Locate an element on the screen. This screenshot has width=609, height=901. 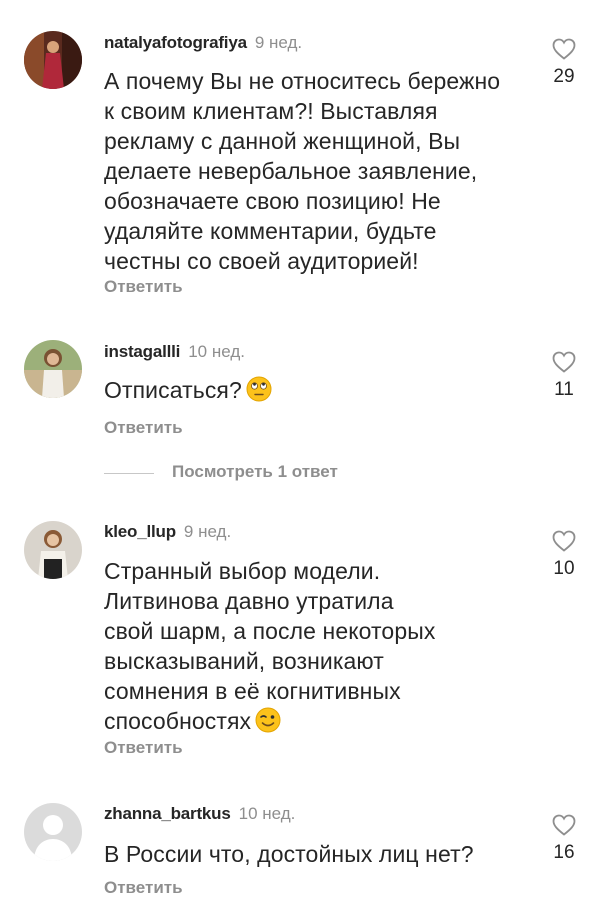
winking-face-icon is located at coordinates (268, 723).